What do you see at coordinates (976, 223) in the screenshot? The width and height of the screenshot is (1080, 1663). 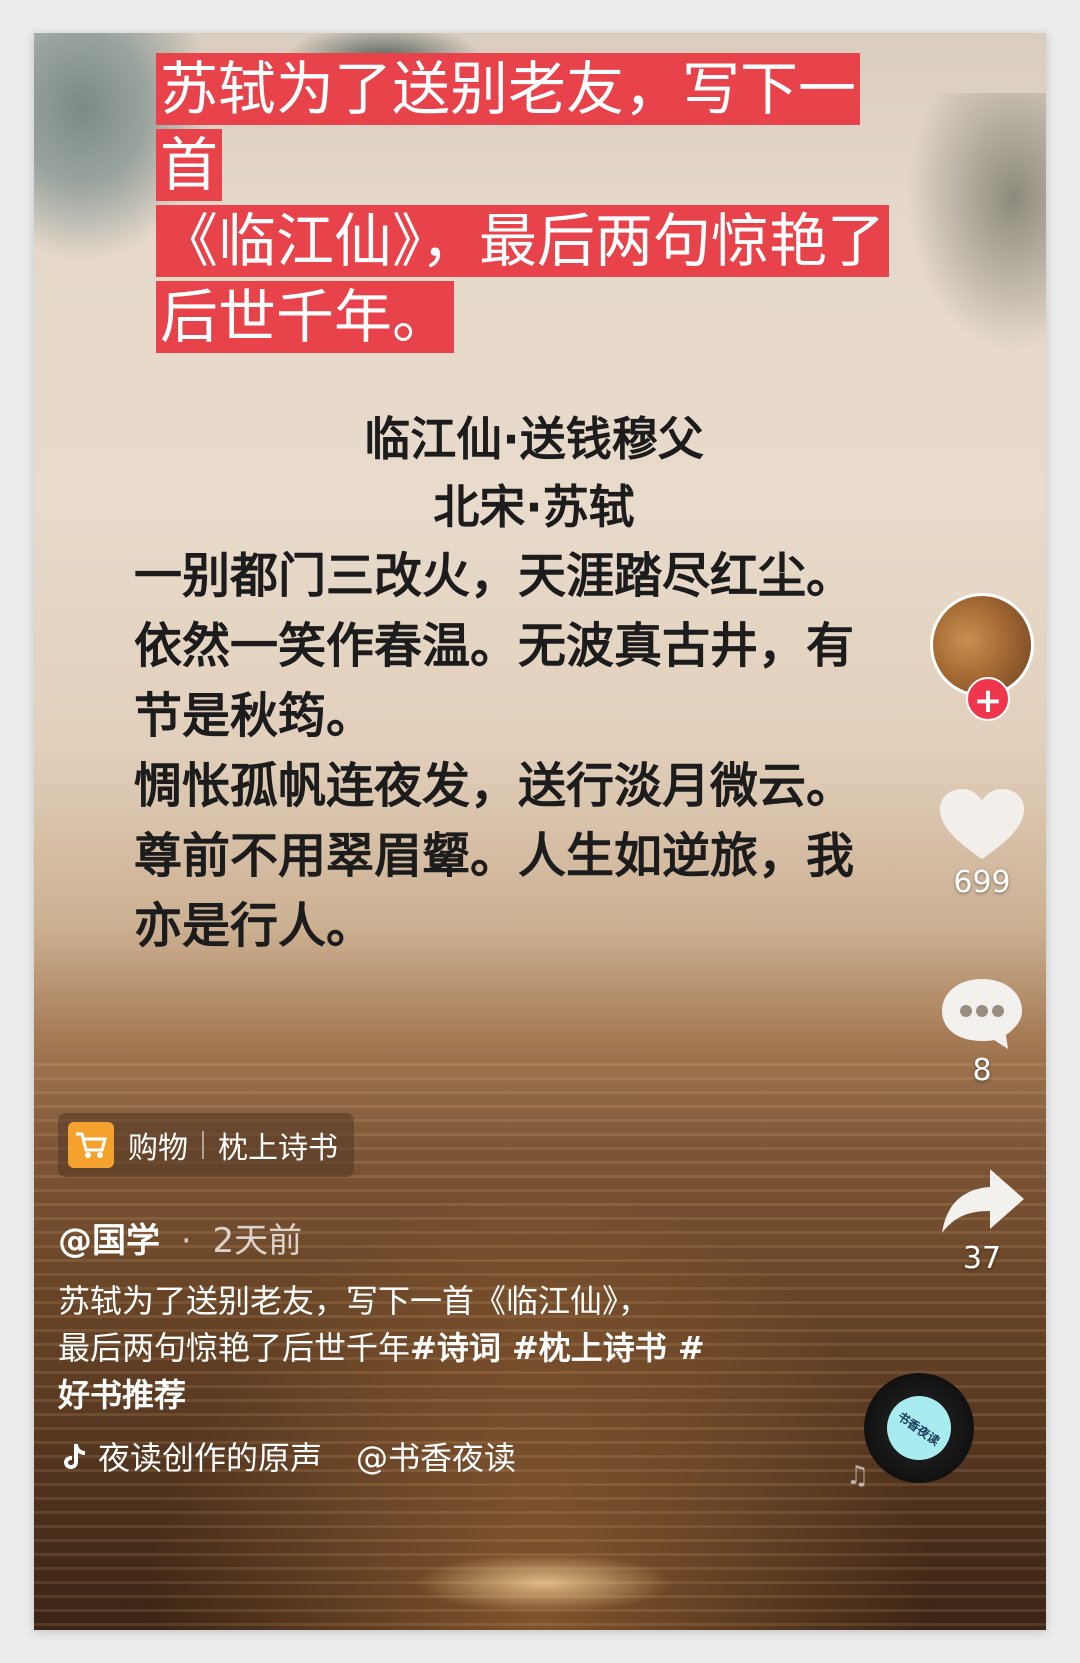 I see `background-mountain-right` at bounding box center [976, 223].